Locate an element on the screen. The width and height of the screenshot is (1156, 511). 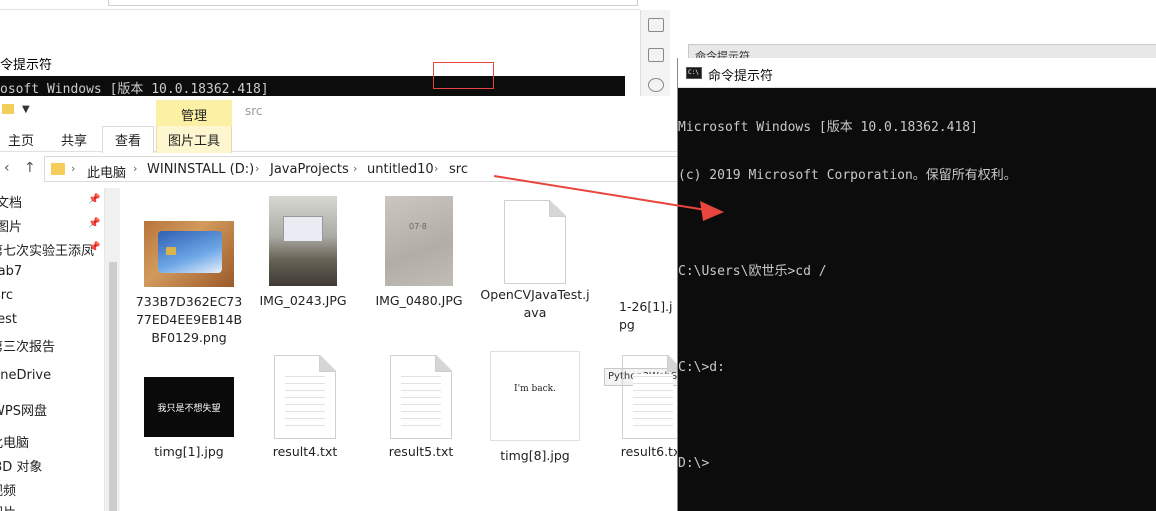
background-window-topbar is located at coordinates (320, 5).